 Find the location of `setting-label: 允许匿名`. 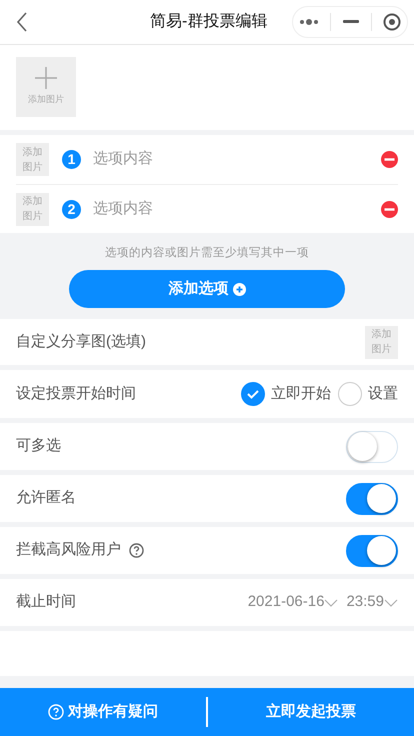

setting-label: 允许匿名 is located at coordinates (46, 498).